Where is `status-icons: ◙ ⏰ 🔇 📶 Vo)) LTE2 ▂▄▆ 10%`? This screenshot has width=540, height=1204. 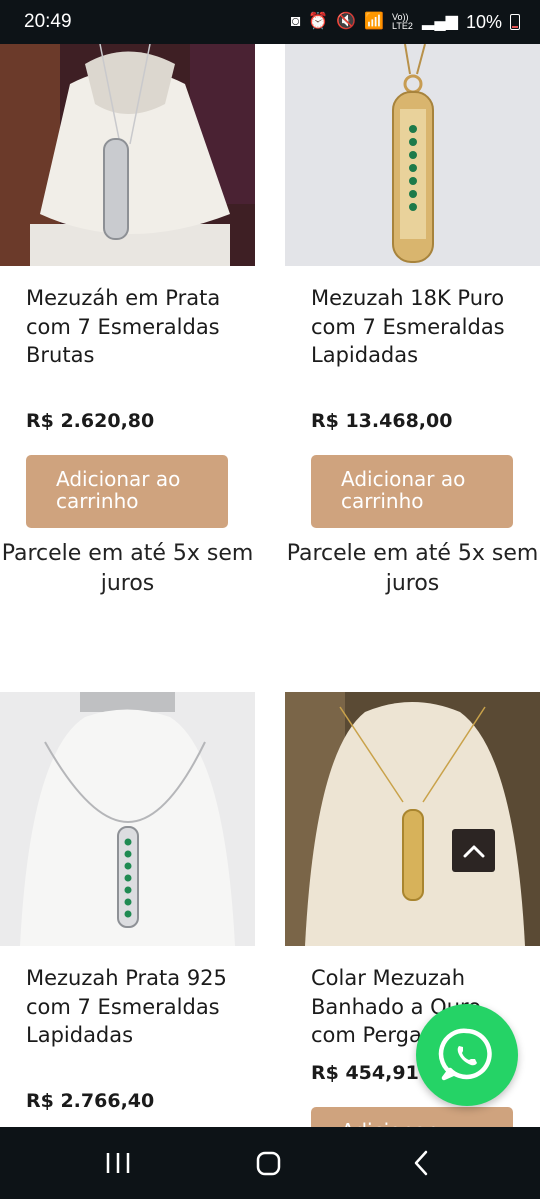 status-icons: ◙ ⏰ 🔇 📶 Vo)) LTE2 ▂▄▆ 10% is located at coordinates (405, 22).